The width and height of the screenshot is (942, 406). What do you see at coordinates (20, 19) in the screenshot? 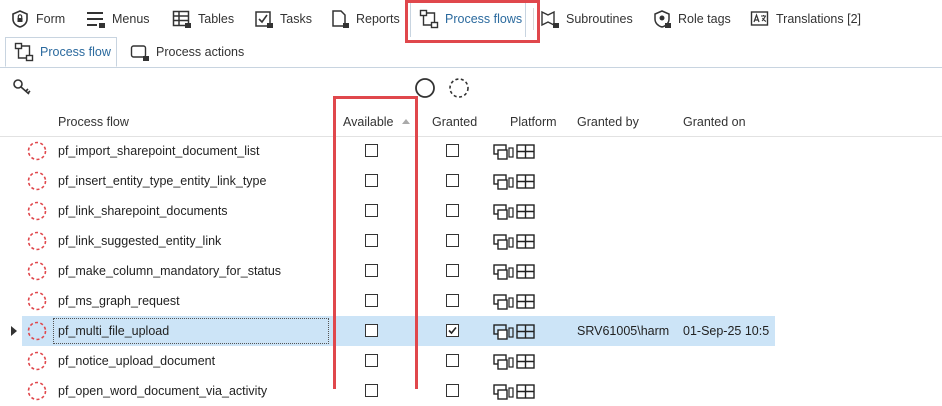
I see `shield-lock-icon` at bounding box center [20, 19].